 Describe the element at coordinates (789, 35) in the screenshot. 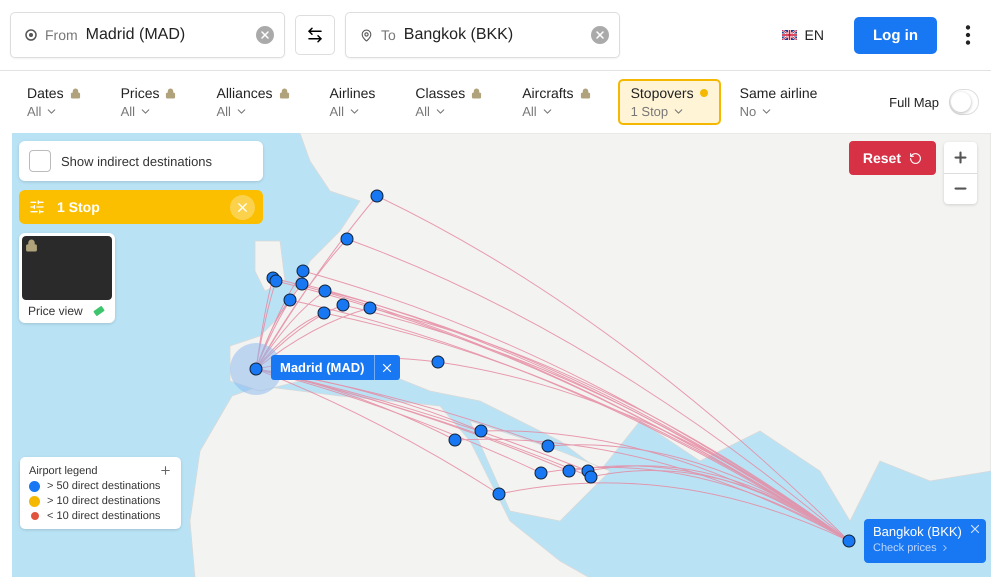

I see `flag-icon` at that location.